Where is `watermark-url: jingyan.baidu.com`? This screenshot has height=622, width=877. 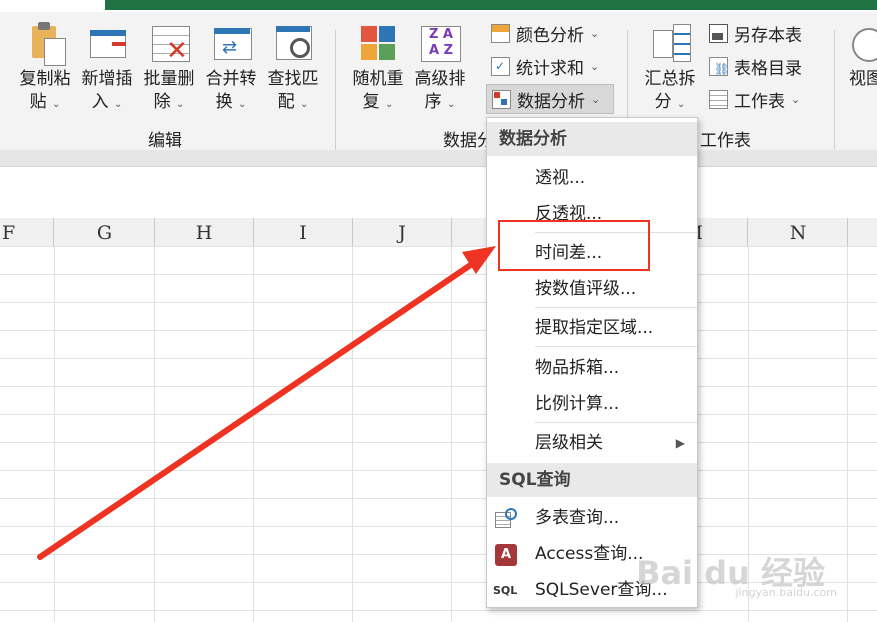 watermark-url: jingyan.baidu.com is located at coordinates (786, 592).